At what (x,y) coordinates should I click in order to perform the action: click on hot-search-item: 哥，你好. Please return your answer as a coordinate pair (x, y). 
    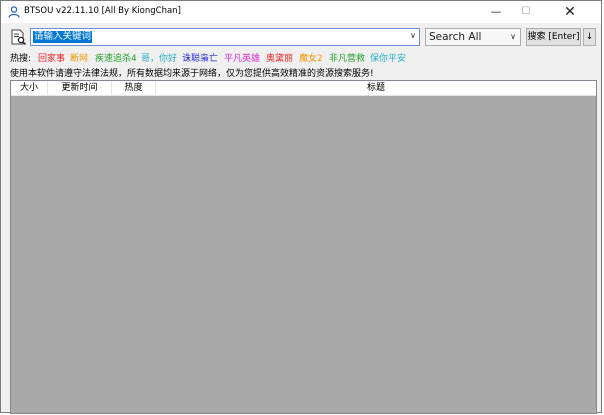
    Looking at the image, I should click on (159, 57).